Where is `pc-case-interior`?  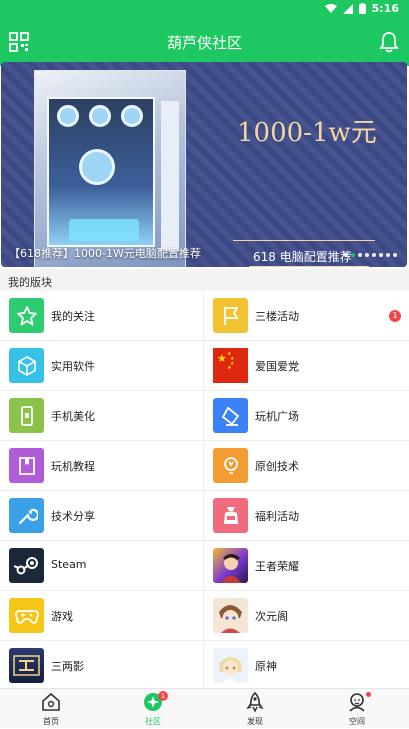
pc-case-interior is located at coordinates (101, 172).